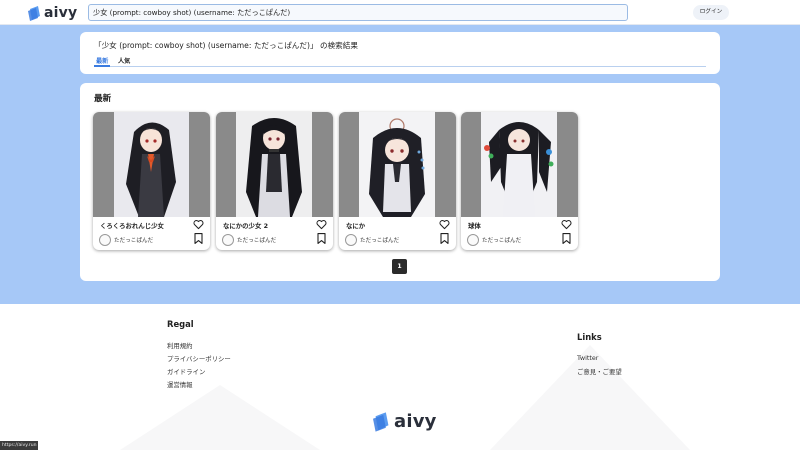  What do you see at coordinates (102, 66) in the screenshot?
I see `active-tab-indicator` at bounding box center [102, 66].